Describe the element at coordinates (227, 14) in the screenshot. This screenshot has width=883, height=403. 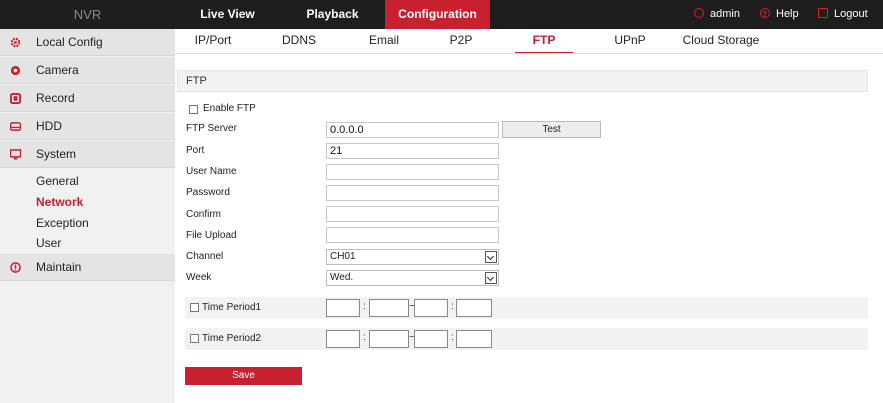
I see `topnav-live-view: Live View` at that location.